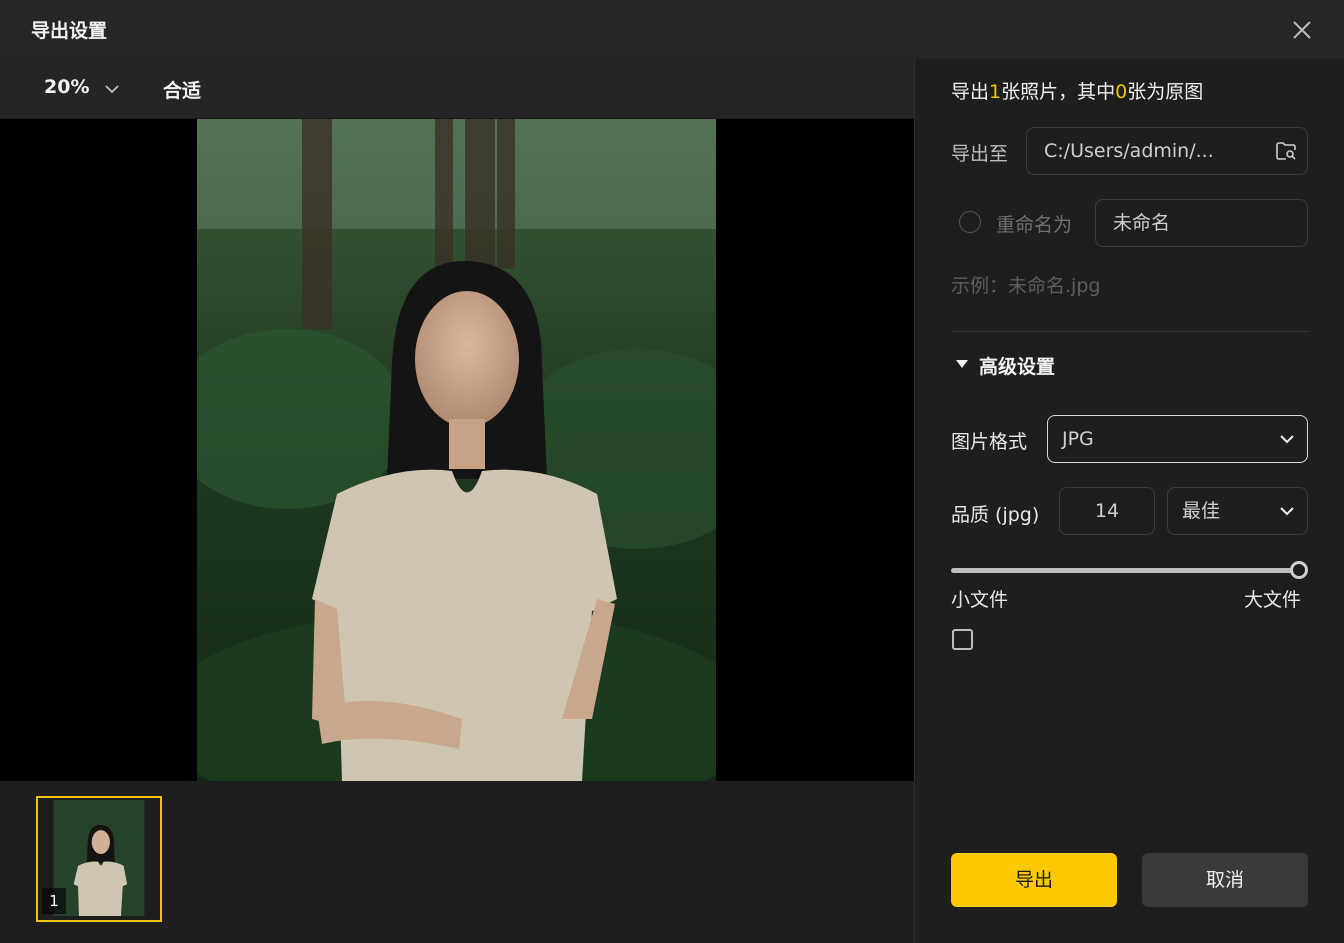  I want to click on quality-slider-track, so click(1125, 570).